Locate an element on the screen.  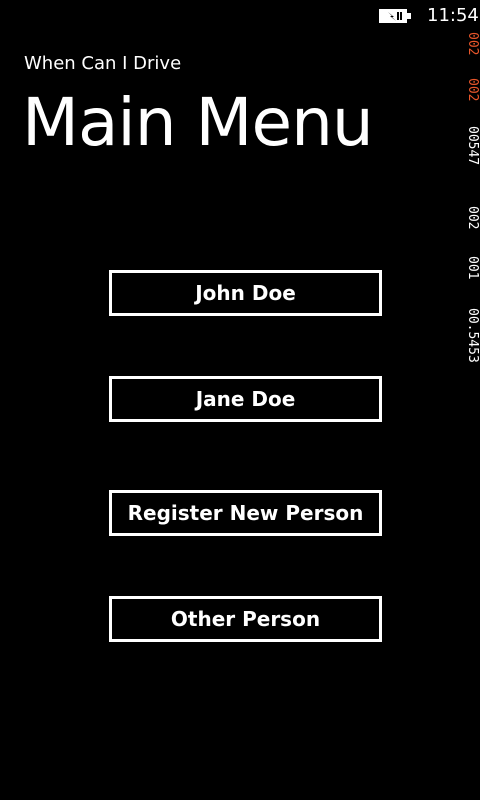
battery-charging-icon is located at coordinates (395, 16).